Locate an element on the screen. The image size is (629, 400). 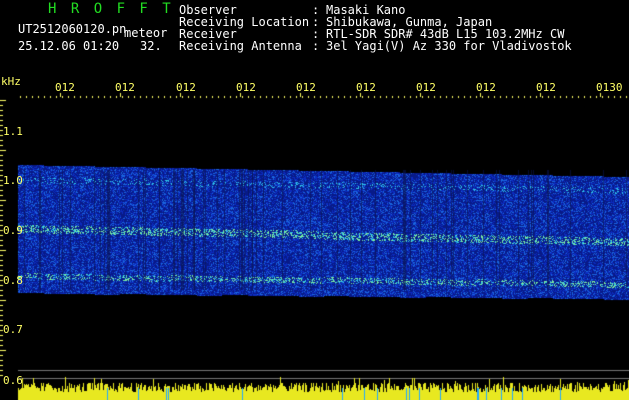
x-tick-label: 0130 is located at coordinates (609, 87).